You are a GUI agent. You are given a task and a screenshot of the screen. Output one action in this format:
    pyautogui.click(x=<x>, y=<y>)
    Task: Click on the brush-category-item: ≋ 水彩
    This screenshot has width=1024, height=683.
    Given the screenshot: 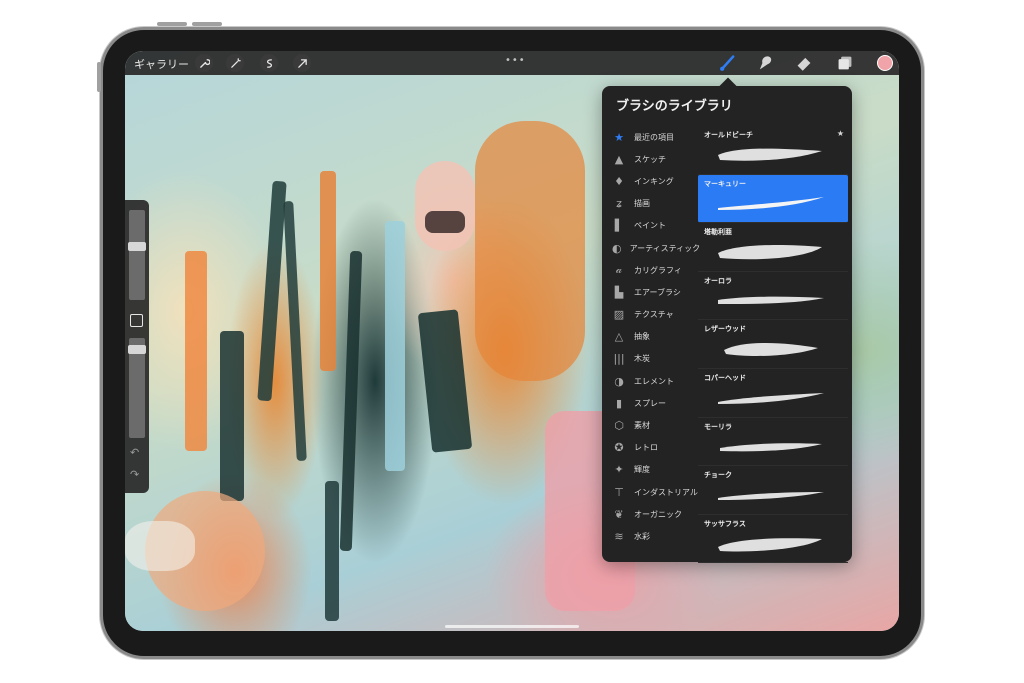 What is the action you would take?
    pyautogui.click(x=650, y=536)
    